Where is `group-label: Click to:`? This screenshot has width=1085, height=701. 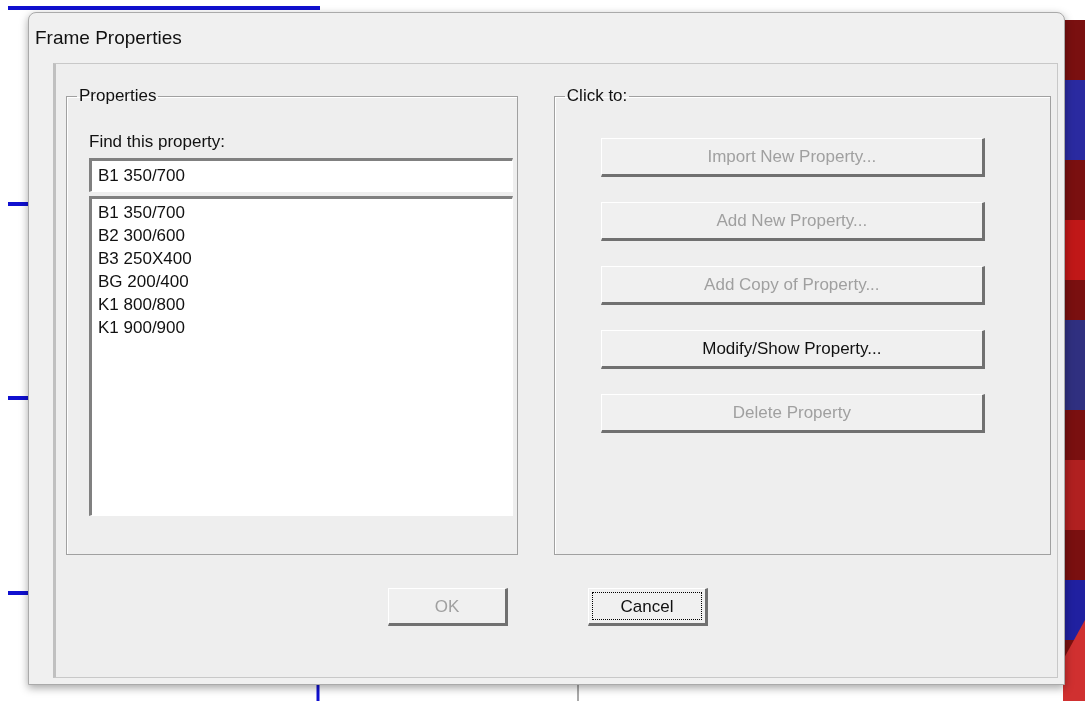 group-label: Click to: is located at coordinates (597, 96).